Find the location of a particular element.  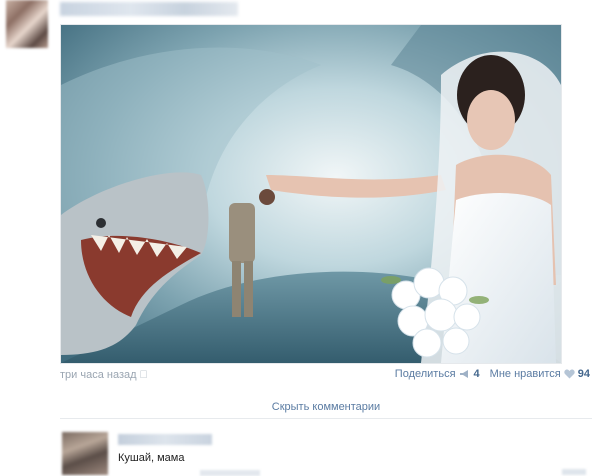

heart-icon is located at coordinates (569, 374).